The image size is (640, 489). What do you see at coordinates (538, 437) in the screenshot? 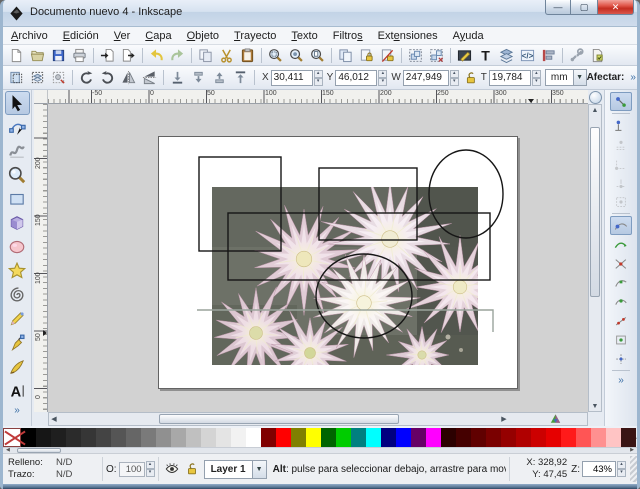
I see `palette-swatch-cc0000` at bounding box center [538, 437].